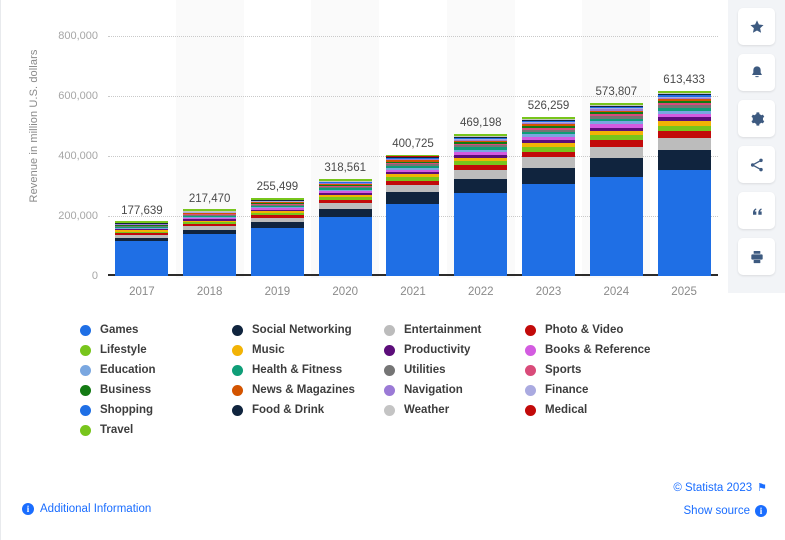 This screenshot has height=540, width=785. Describe the element at coordinates (432, 370) in the screenshot. I see `legend-item: Utilities` at that location.